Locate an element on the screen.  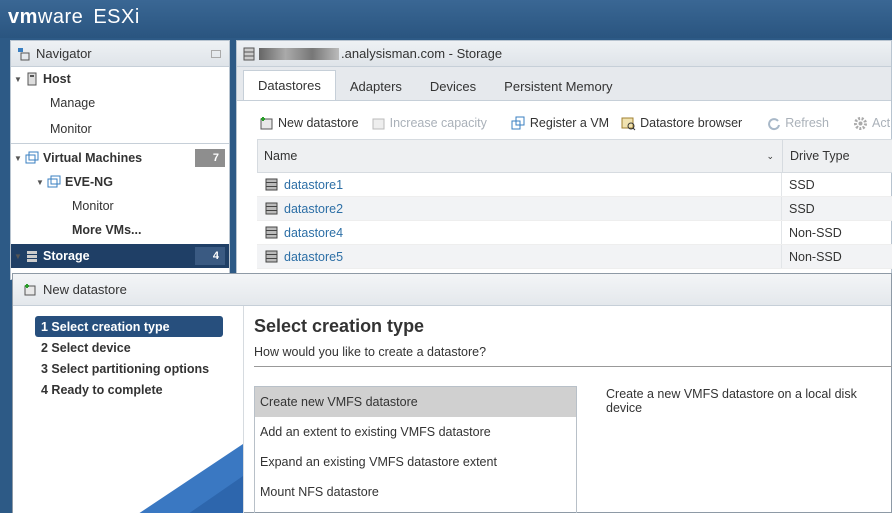
increase-capacity-button: Increase capacity is located at coordinates (429, 123).